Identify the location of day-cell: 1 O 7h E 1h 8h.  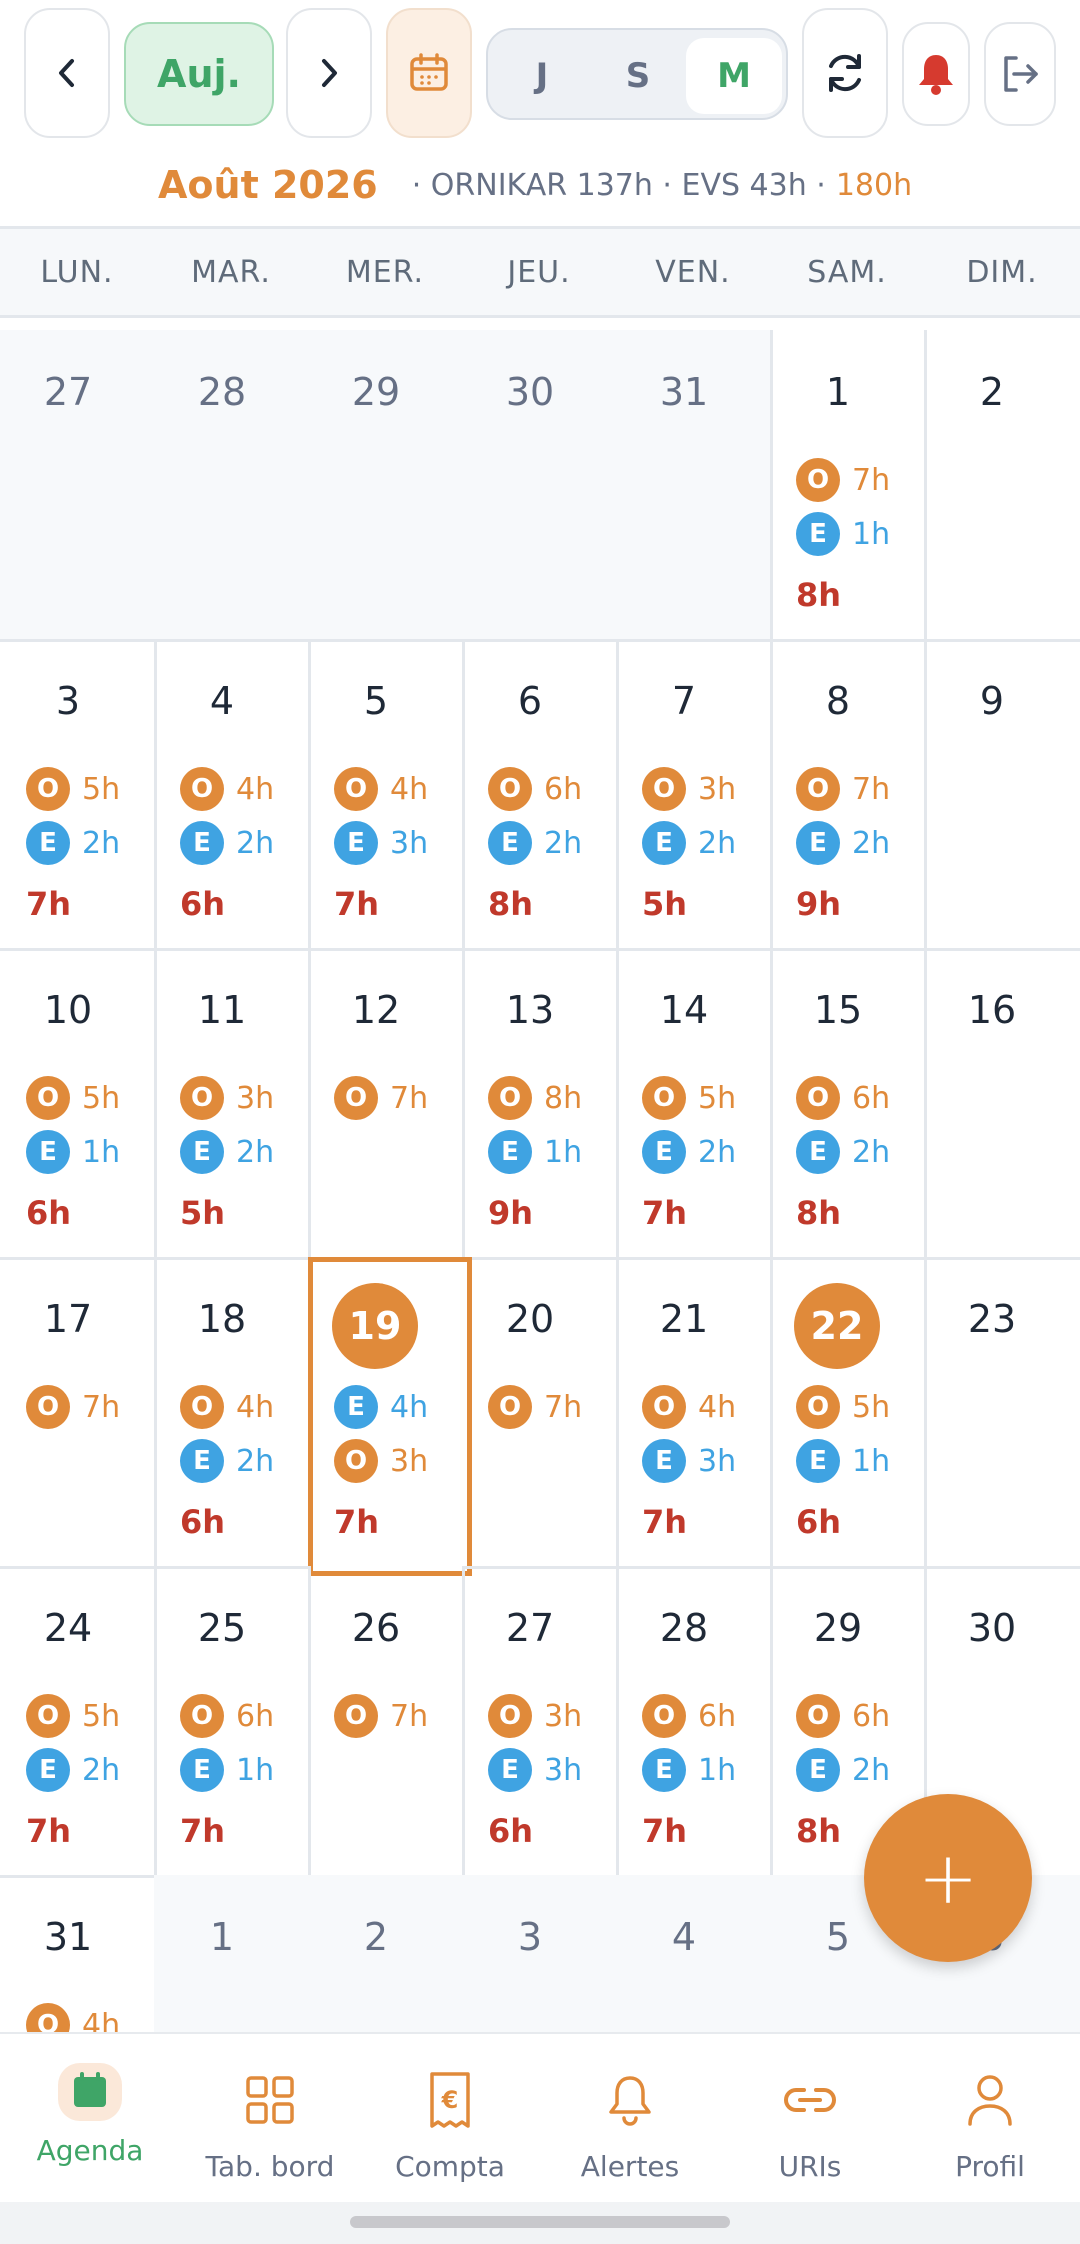
(848, 486).